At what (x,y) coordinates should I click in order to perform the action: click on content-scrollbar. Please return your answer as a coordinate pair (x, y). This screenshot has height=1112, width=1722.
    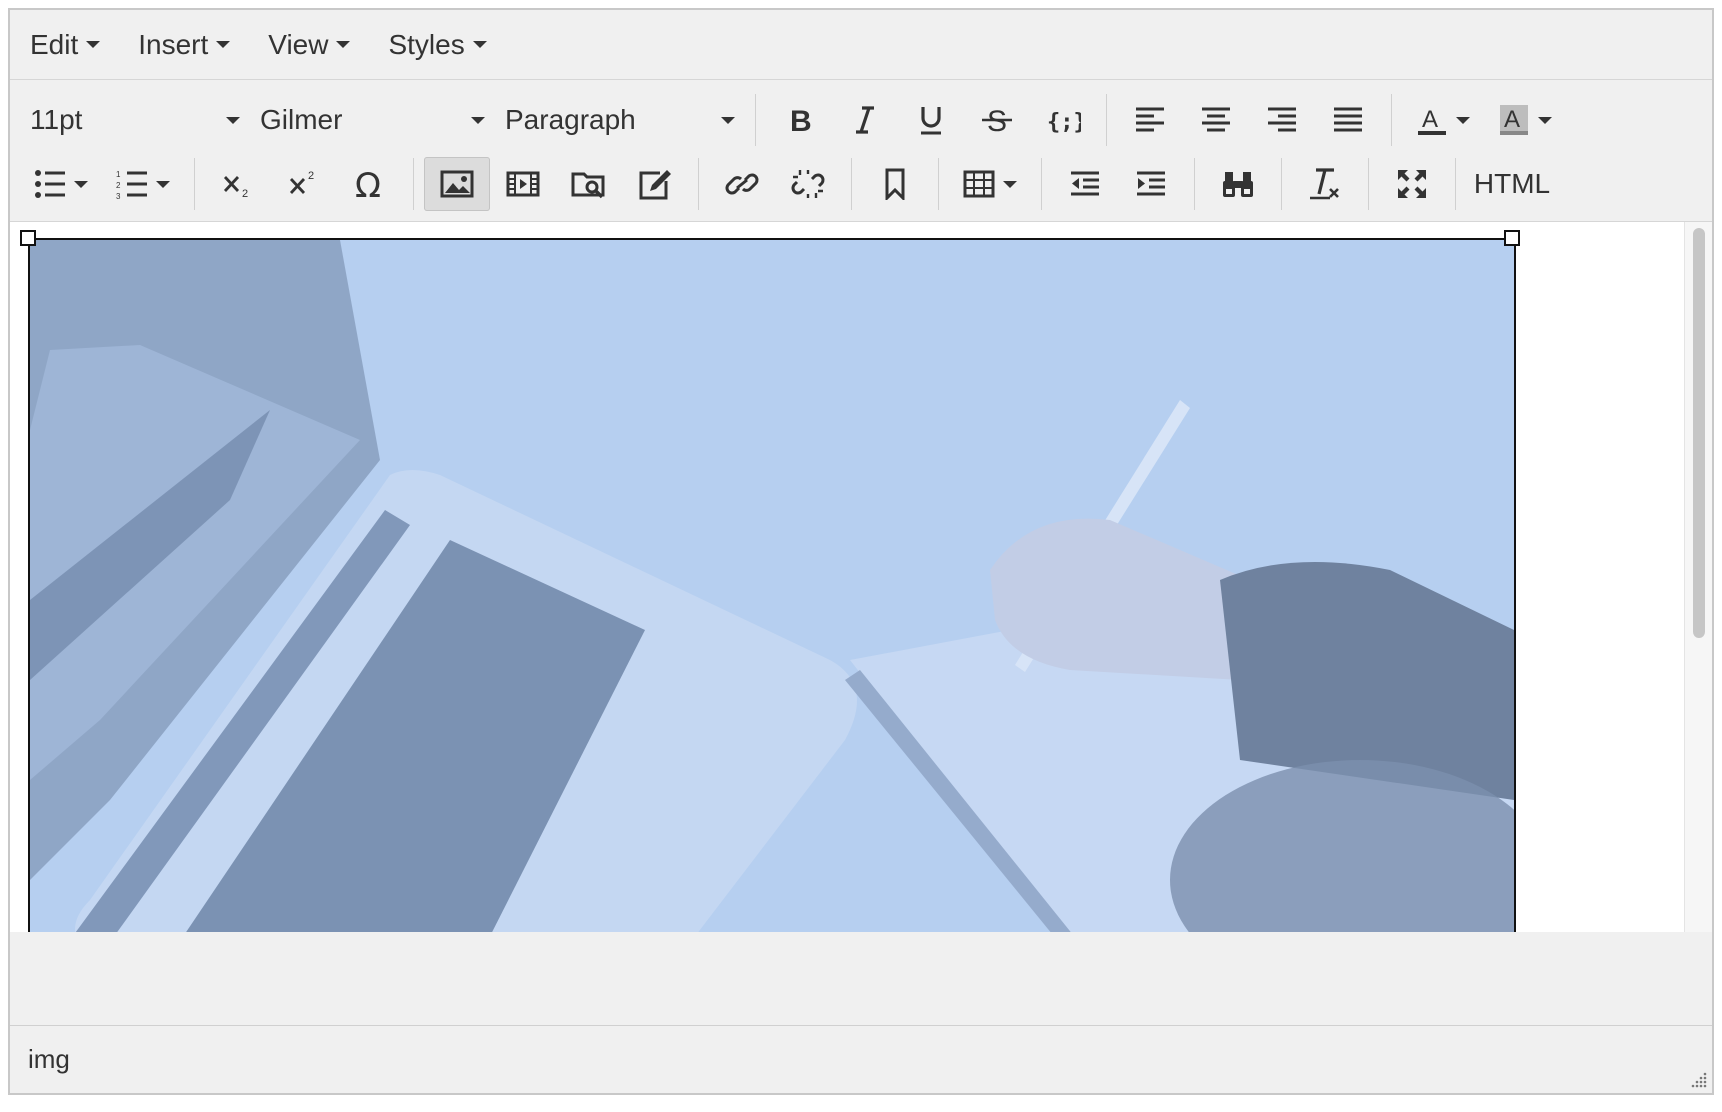
    Looking at the image, I should click on (1698, 577).